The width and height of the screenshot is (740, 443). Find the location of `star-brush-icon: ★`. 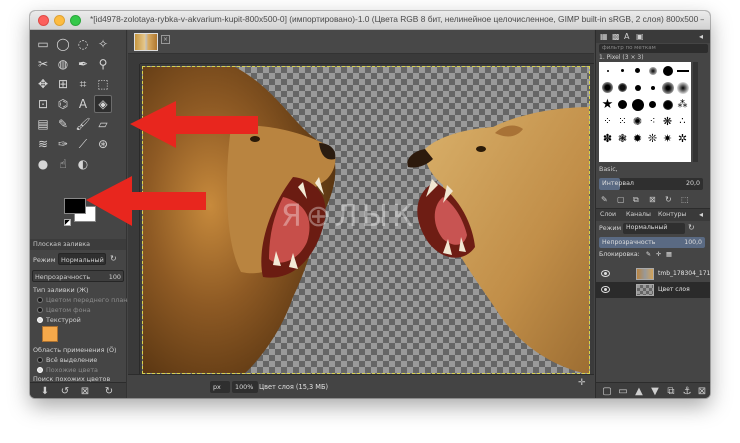

star-brush-icon: ★ is located at coordinates (607, 104).